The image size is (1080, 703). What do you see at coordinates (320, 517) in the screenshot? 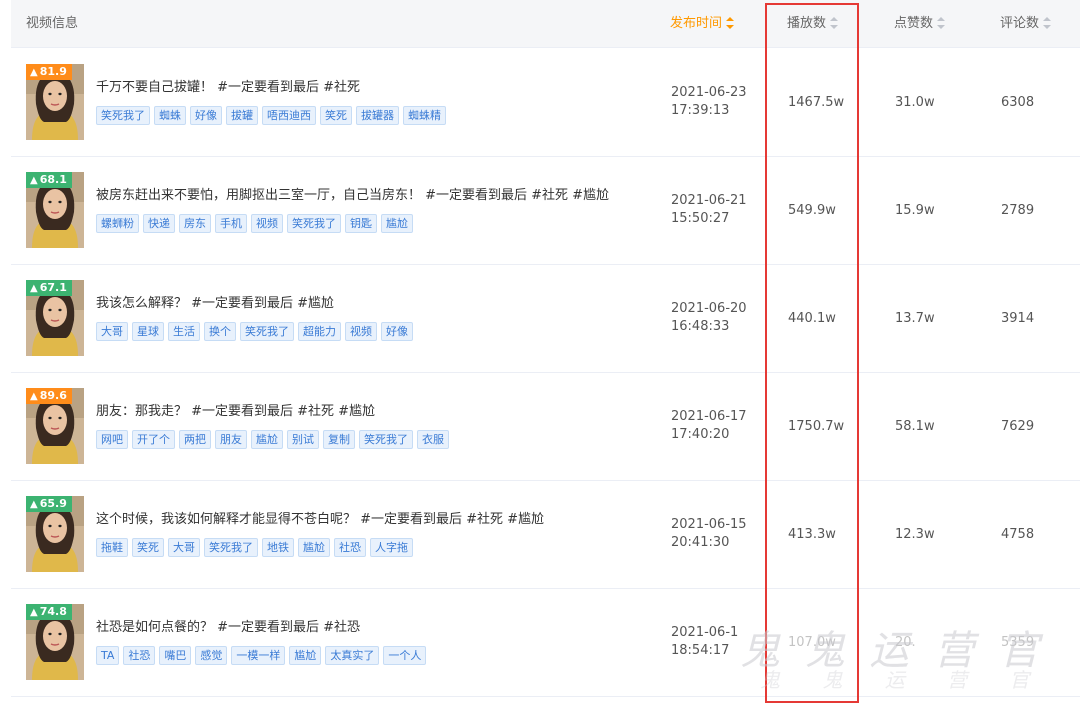
I see `video-title: 这个时候，我该如何解释才能显得不苍白呢？ #一定要看到最后 #社死 #尴尬` at bounding box center [320, 517].